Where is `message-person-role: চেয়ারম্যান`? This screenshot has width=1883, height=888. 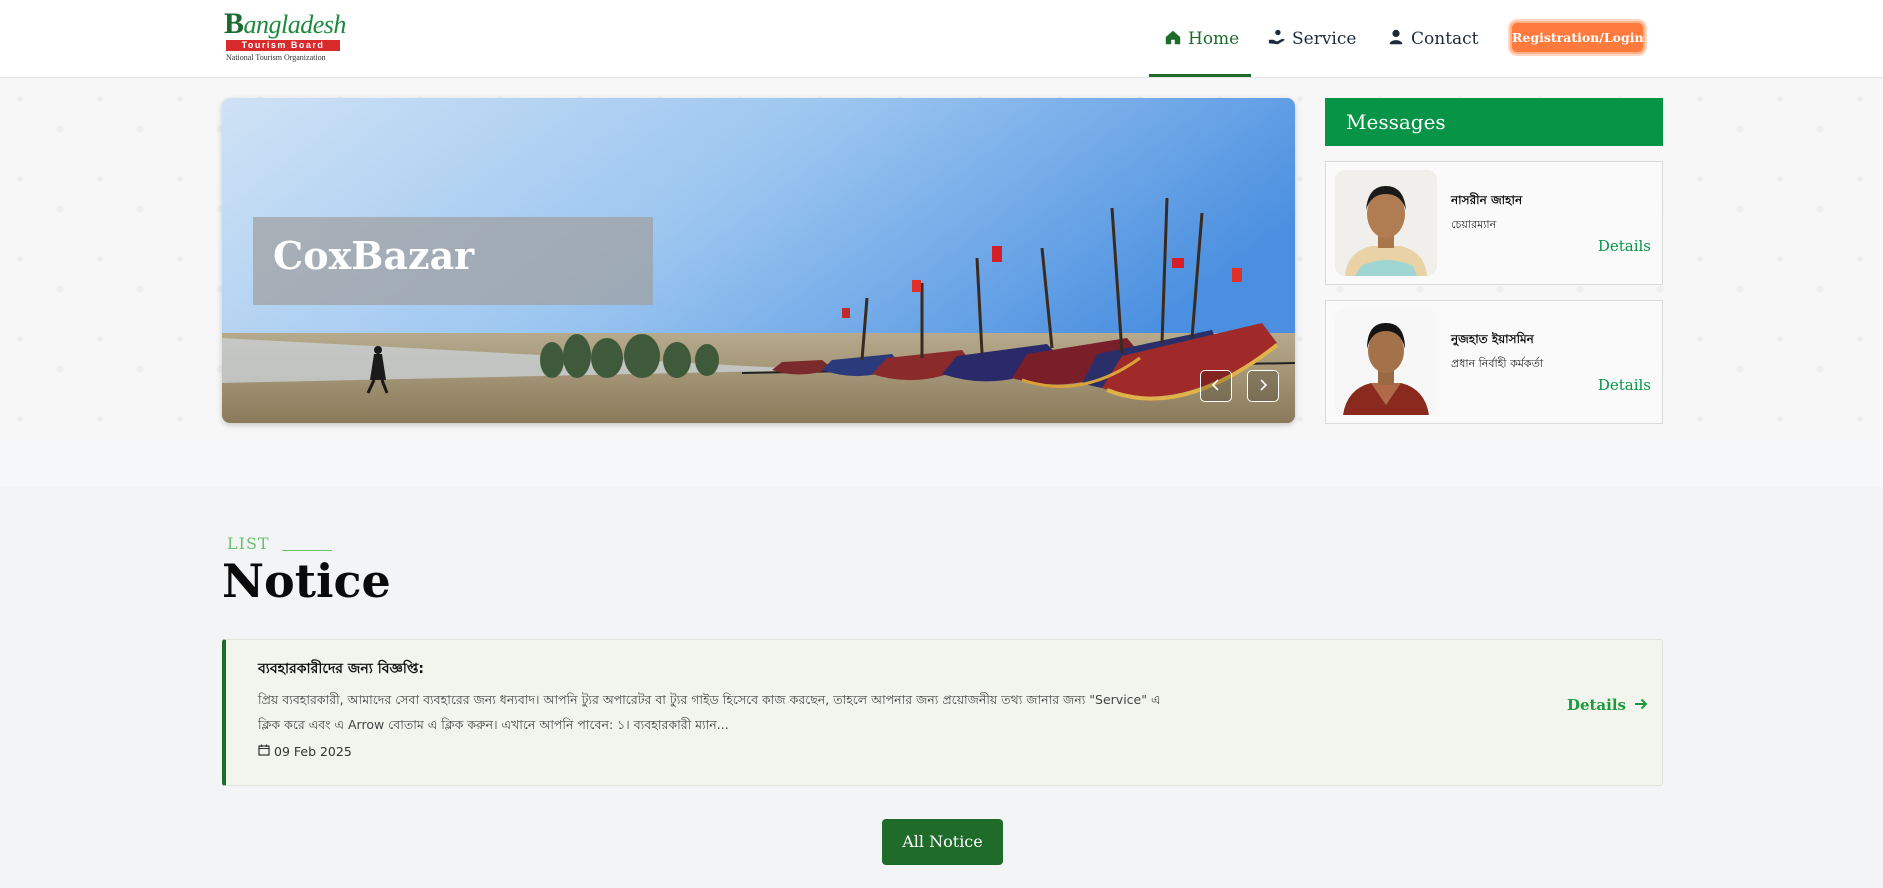
message-person-role: চেয়ারম্যান is located at coordinates (1474, 224).